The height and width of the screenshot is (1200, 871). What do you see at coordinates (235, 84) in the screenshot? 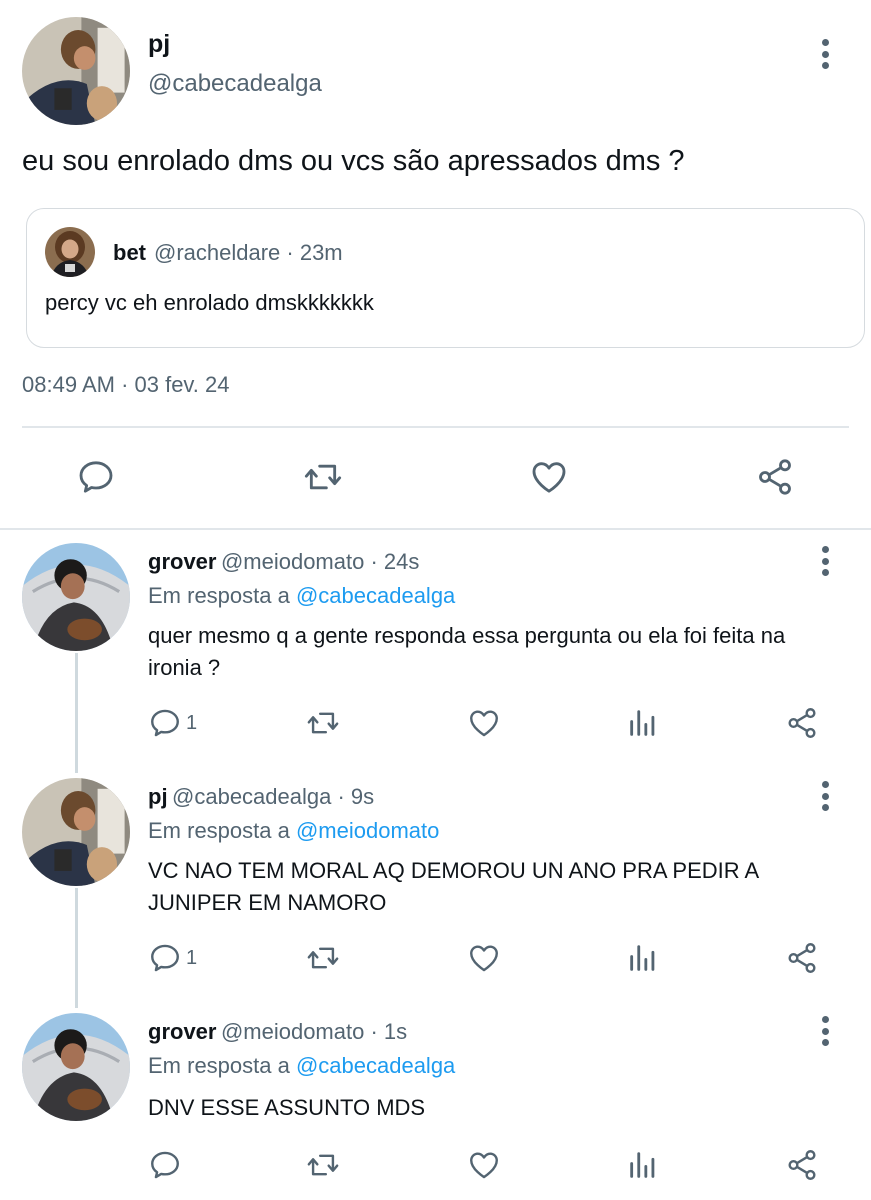
I see `author-handle: @cabecadealga` at bounding box center [235, 84].